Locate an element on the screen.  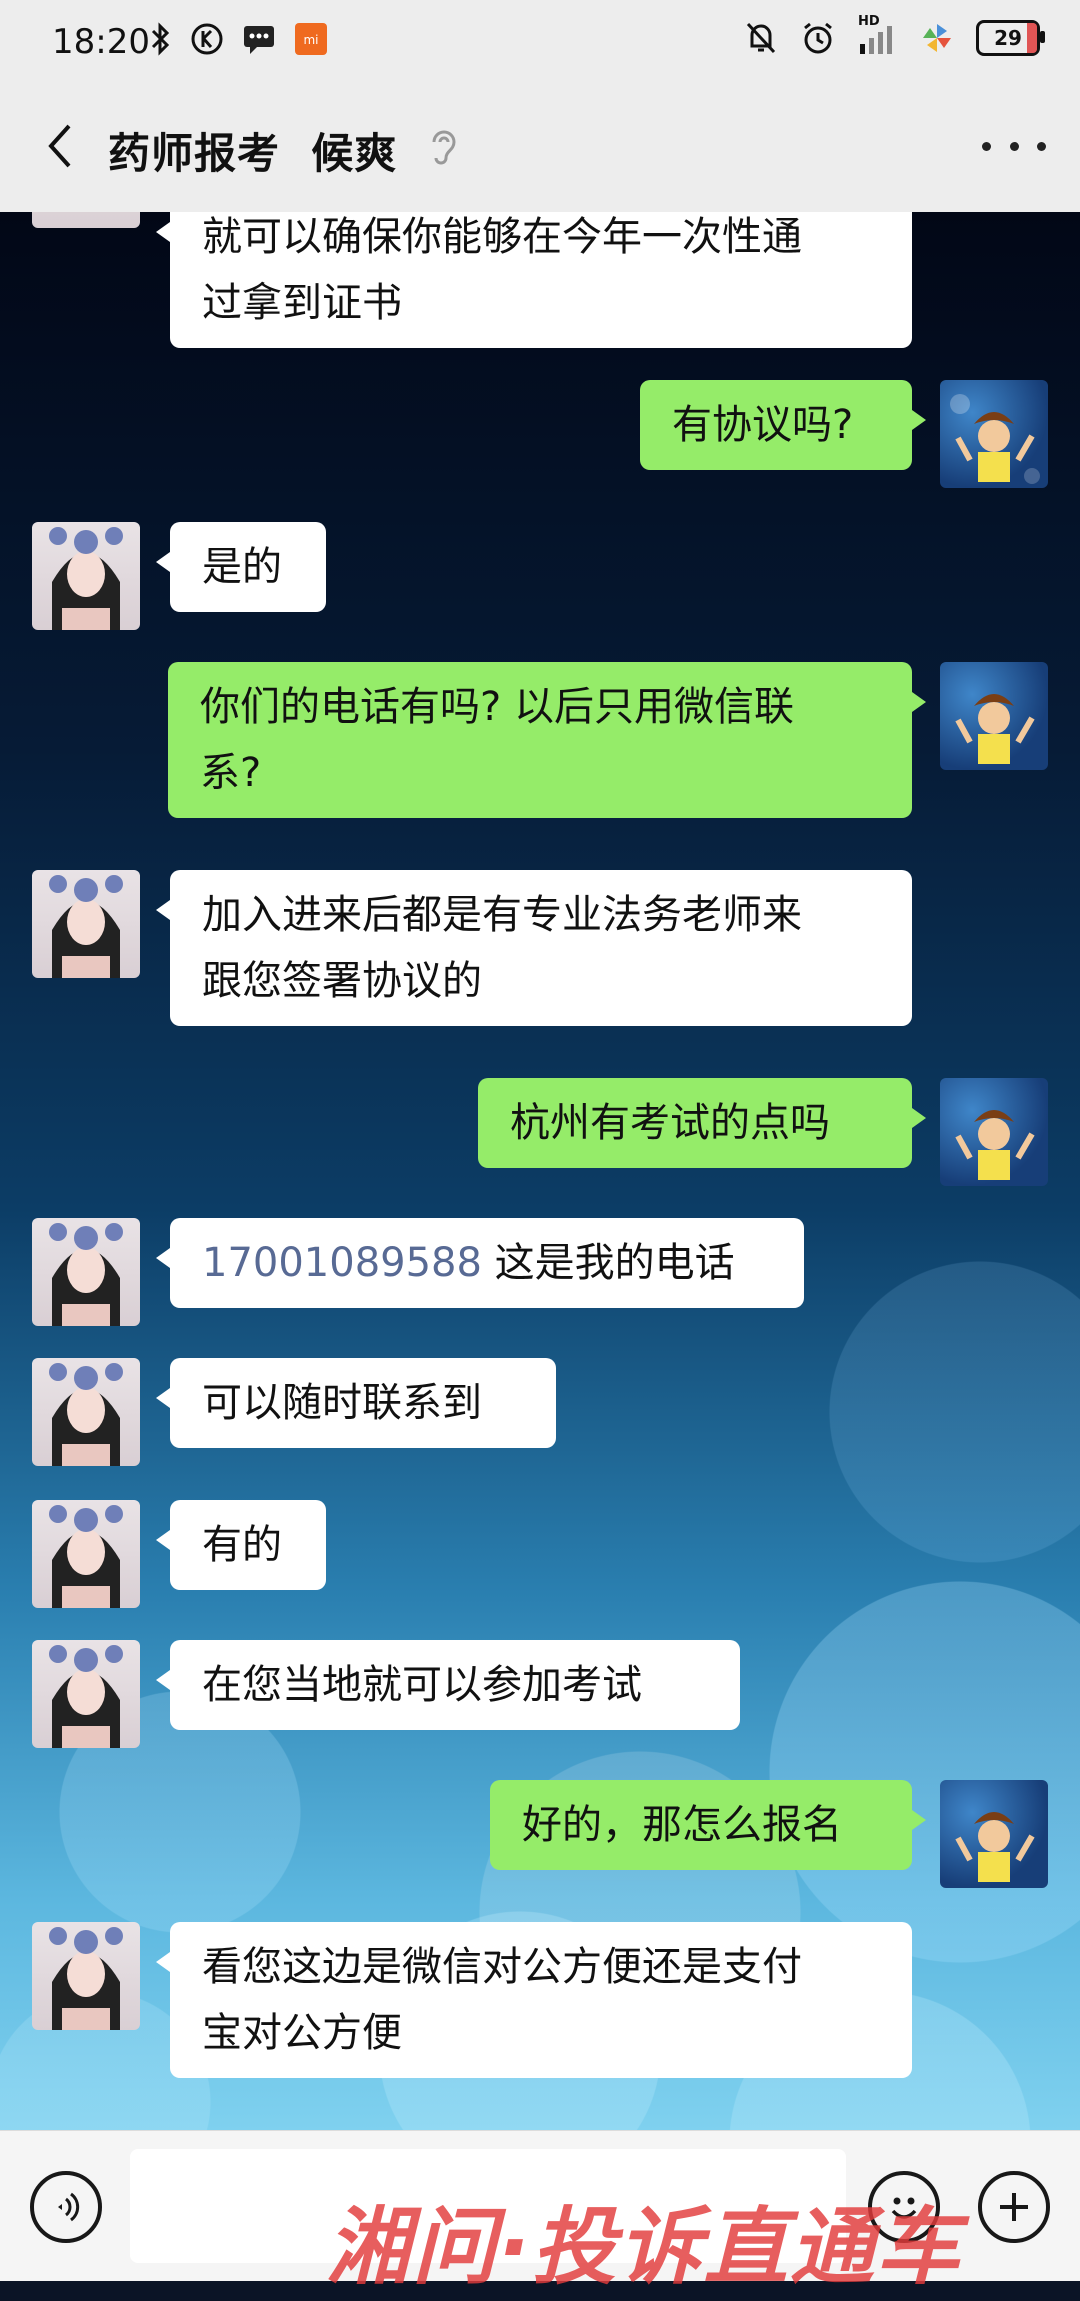
more-options-button is located at coordinates (1014, 146).